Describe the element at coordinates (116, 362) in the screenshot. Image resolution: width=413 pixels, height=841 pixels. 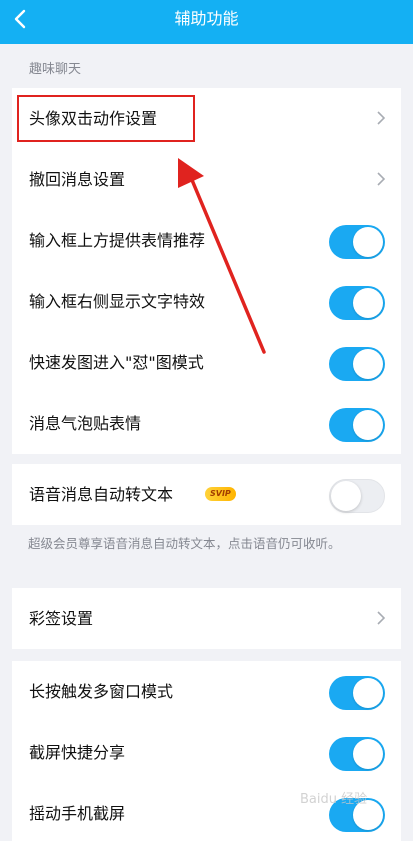
I see `row-label: 快速发图进入"怼"图模式` at that location.